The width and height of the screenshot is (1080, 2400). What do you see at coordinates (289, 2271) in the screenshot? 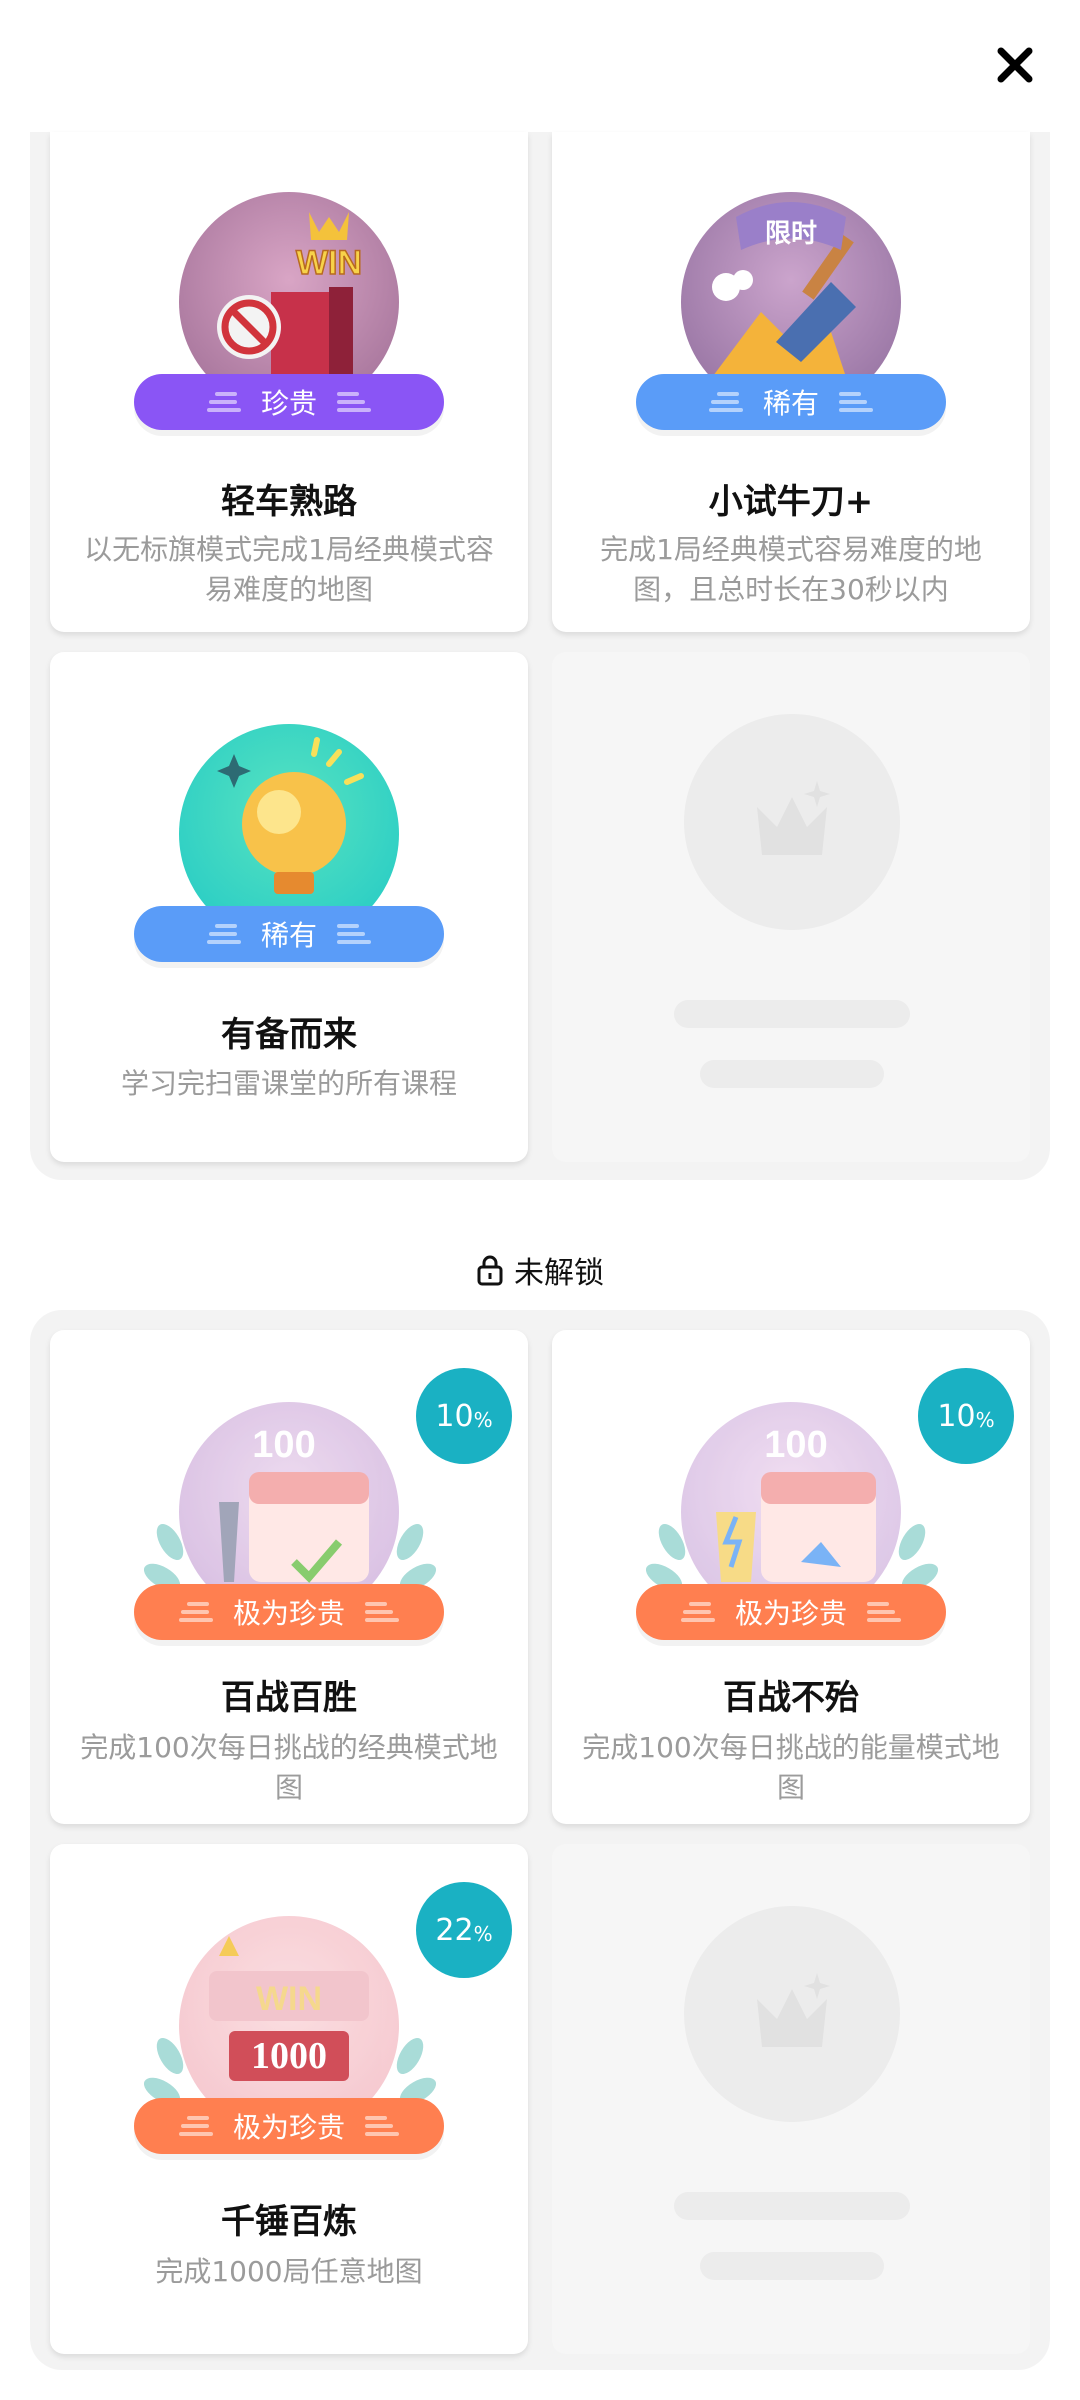
I see `achievement-description: 完成1000局任意地图` at bounding box center [289, 2271].